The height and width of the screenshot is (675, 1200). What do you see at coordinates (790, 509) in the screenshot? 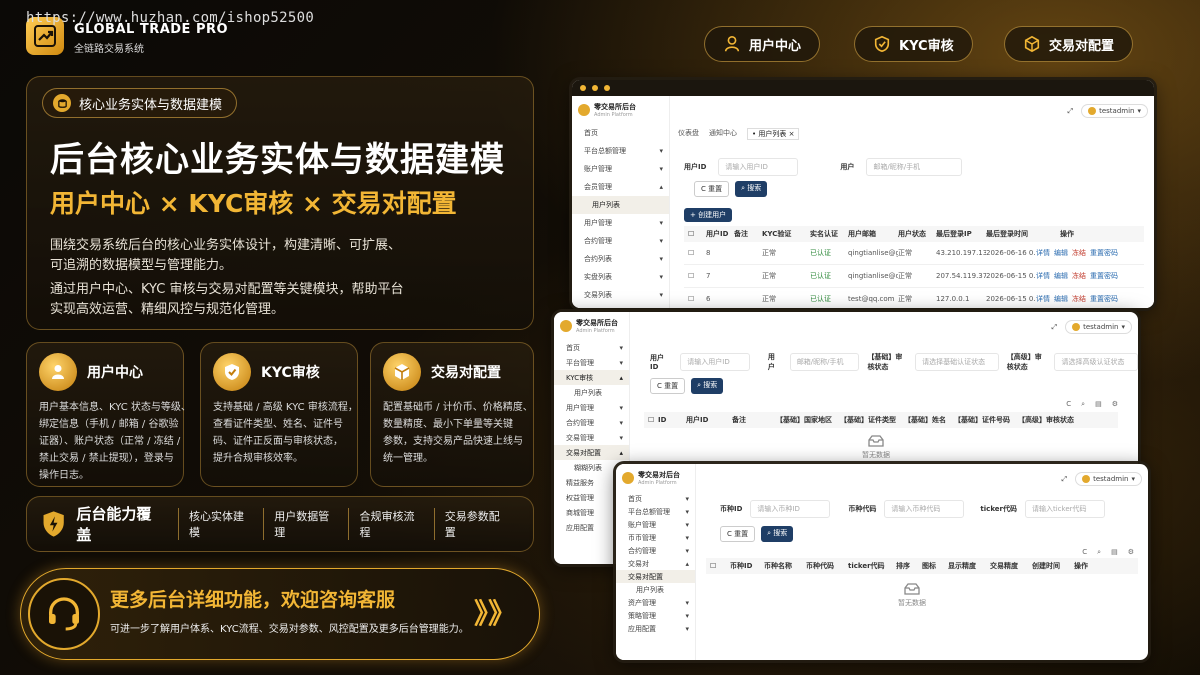
I see `coin-id-input: 请输入币种ID` at bounding box center [790, 509].